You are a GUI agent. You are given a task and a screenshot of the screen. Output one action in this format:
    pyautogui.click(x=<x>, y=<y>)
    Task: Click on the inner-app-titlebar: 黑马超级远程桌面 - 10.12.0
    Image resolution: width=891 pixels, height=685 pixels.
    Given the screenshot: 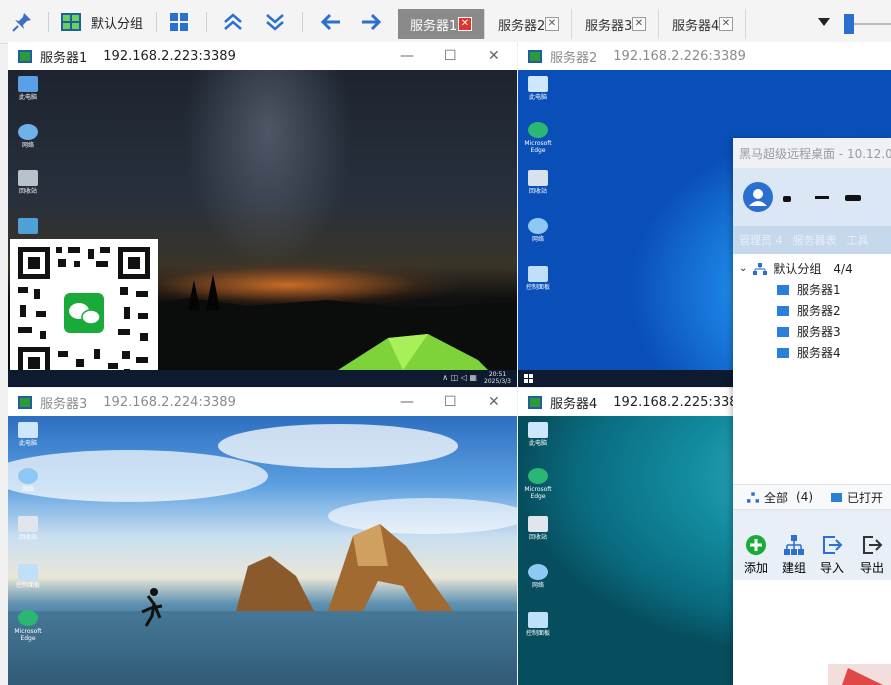 What is the action you would take?
    pyautogui.click(x=812, y=153)
    